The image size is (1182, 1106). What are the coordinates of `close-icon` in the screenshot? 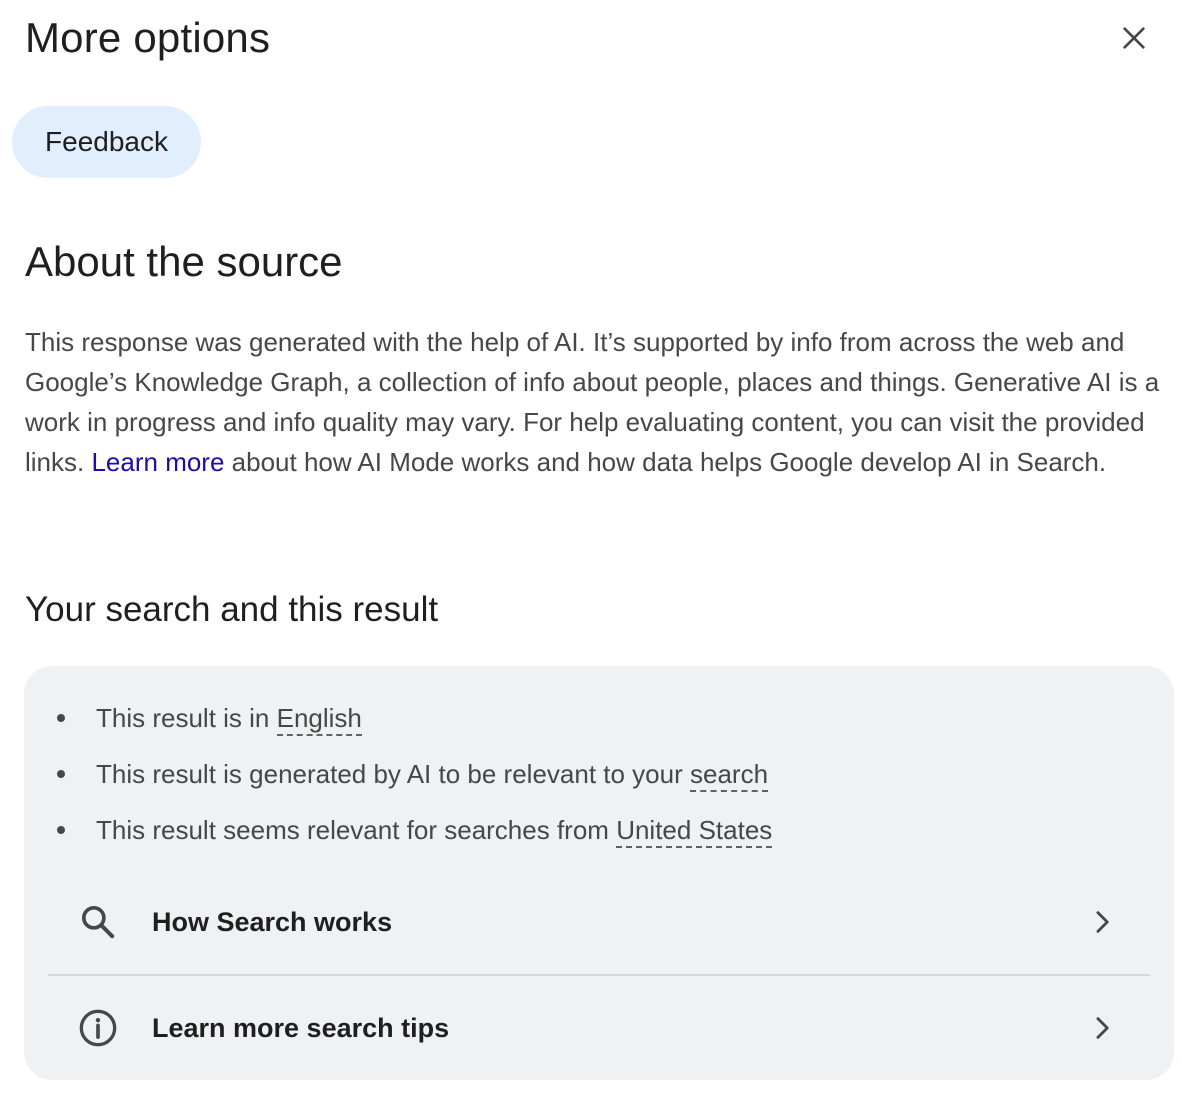 It's located at (1134, 38).